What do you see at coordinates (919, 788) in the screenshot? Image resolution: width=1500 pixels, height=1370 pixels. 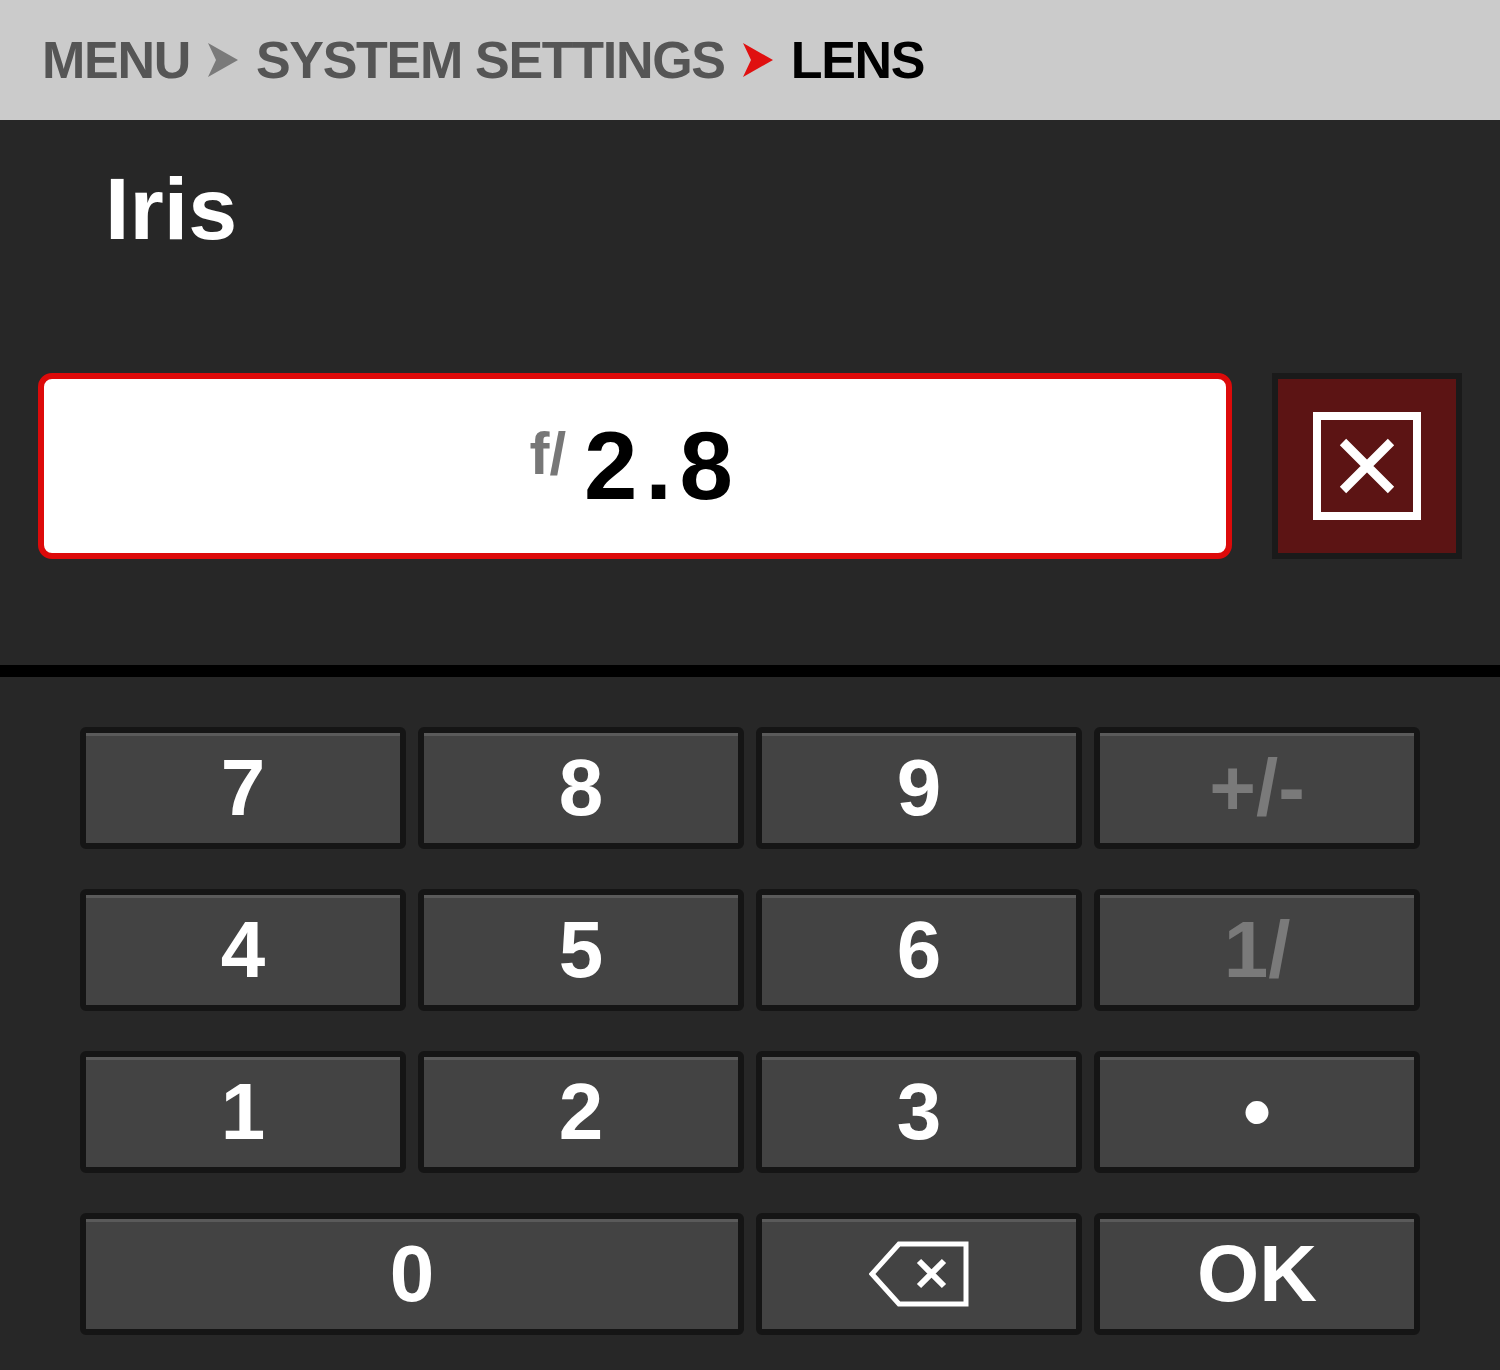 I see `keypad-key: 9` at bounding box center [919, 788].